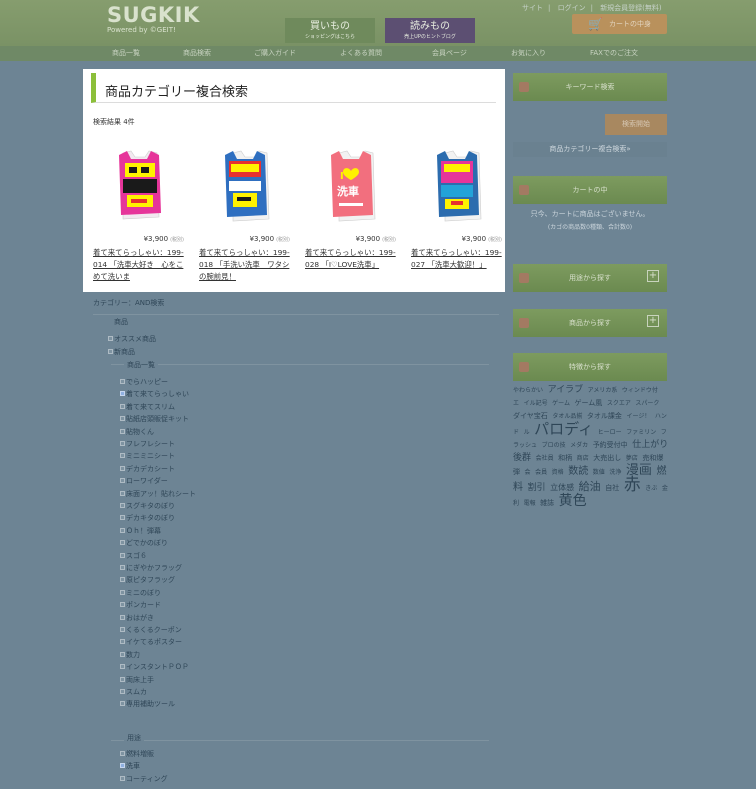  I want to click on filter-checkbox-row: コーティング, so click(144, 779).